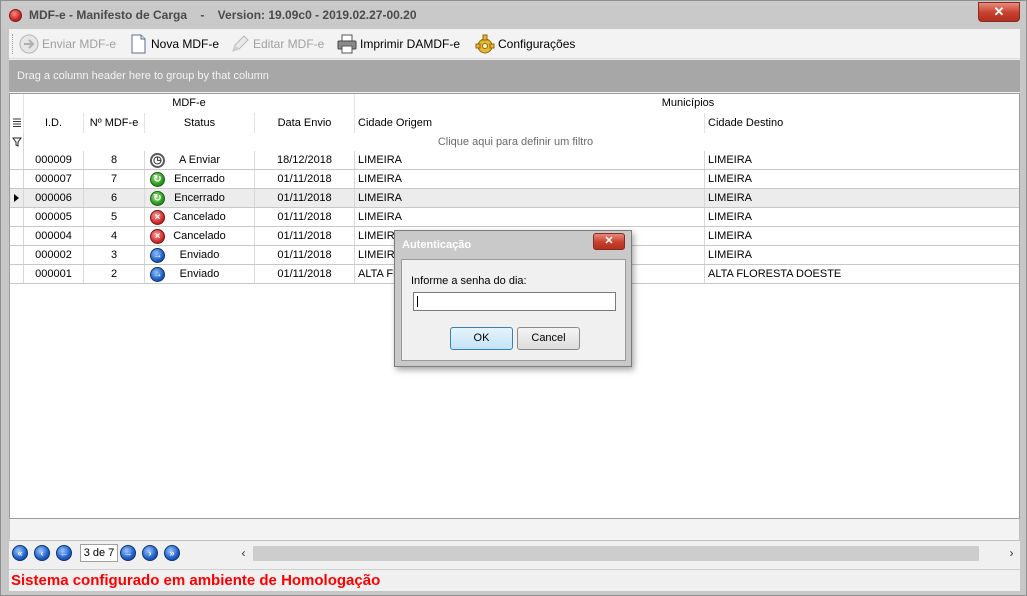 The height and width of the screenshot is (596, 1027). What do you see at coordinates (99, 553) in the screenshot?
I see `page-indicator: 3 de 7` at bounding box center [99, 553].